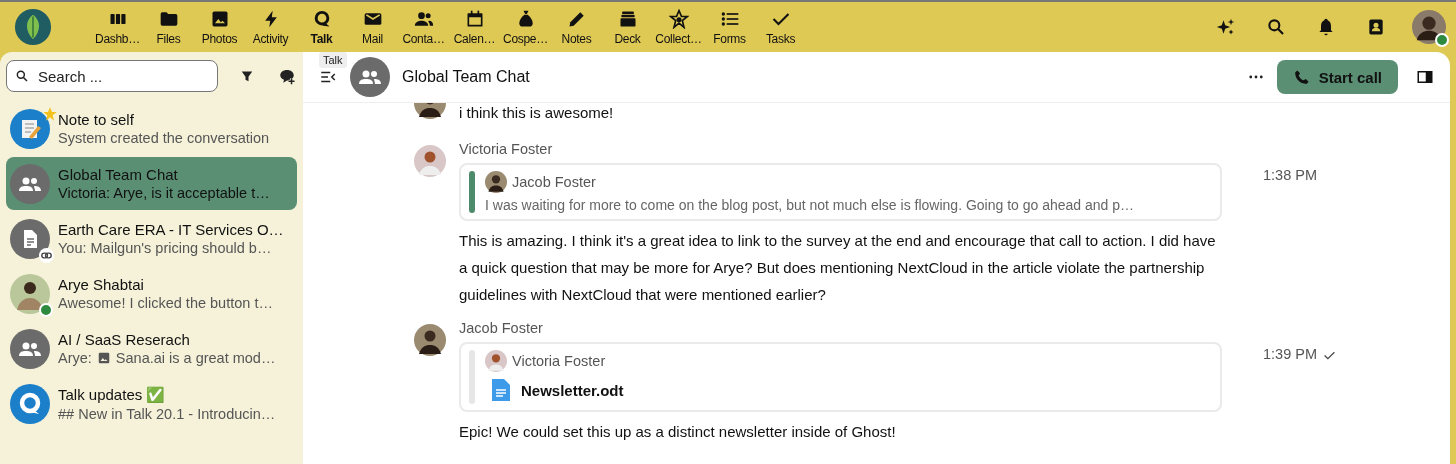 Image resolution: width=1456 pixels, height=464 pixels. What do you see at coordinates (1255, 77) in the screenshot?
I see `more-options-icon` at bounding box center [1255, 77].